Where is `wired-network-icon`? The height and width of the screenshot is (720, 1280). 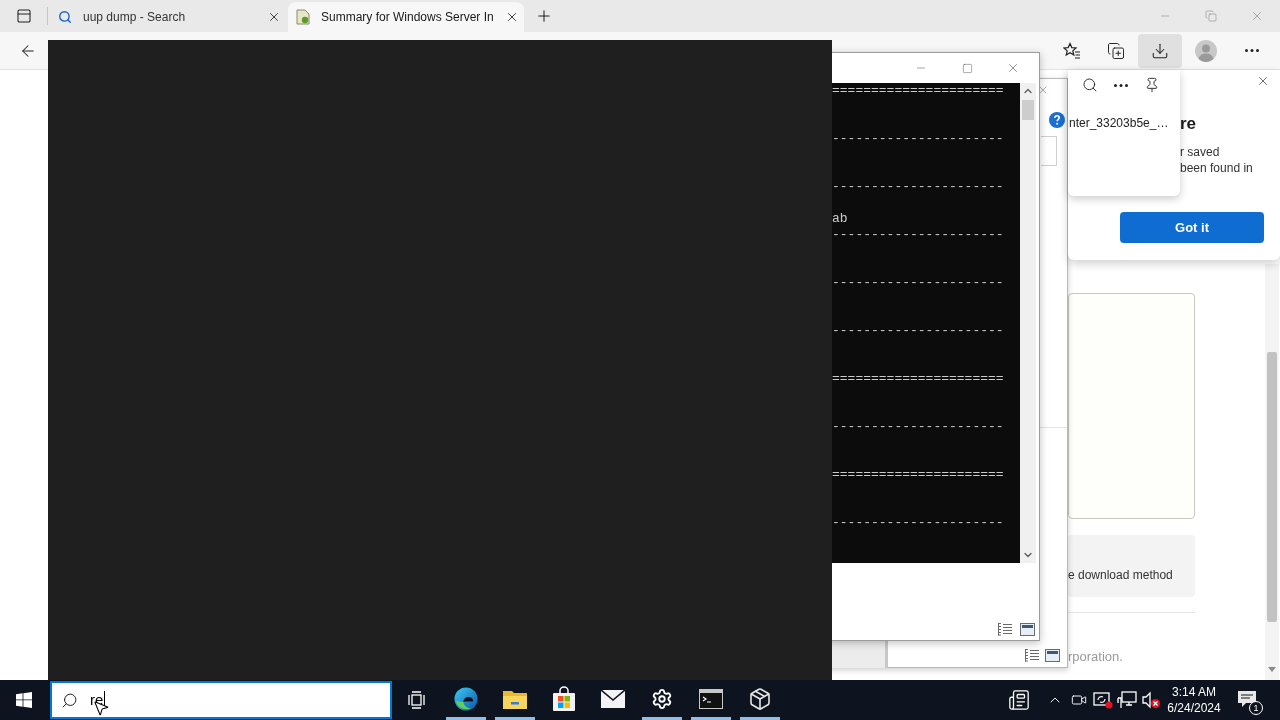
wired-network-icon is located at coordinates (1127, 700).